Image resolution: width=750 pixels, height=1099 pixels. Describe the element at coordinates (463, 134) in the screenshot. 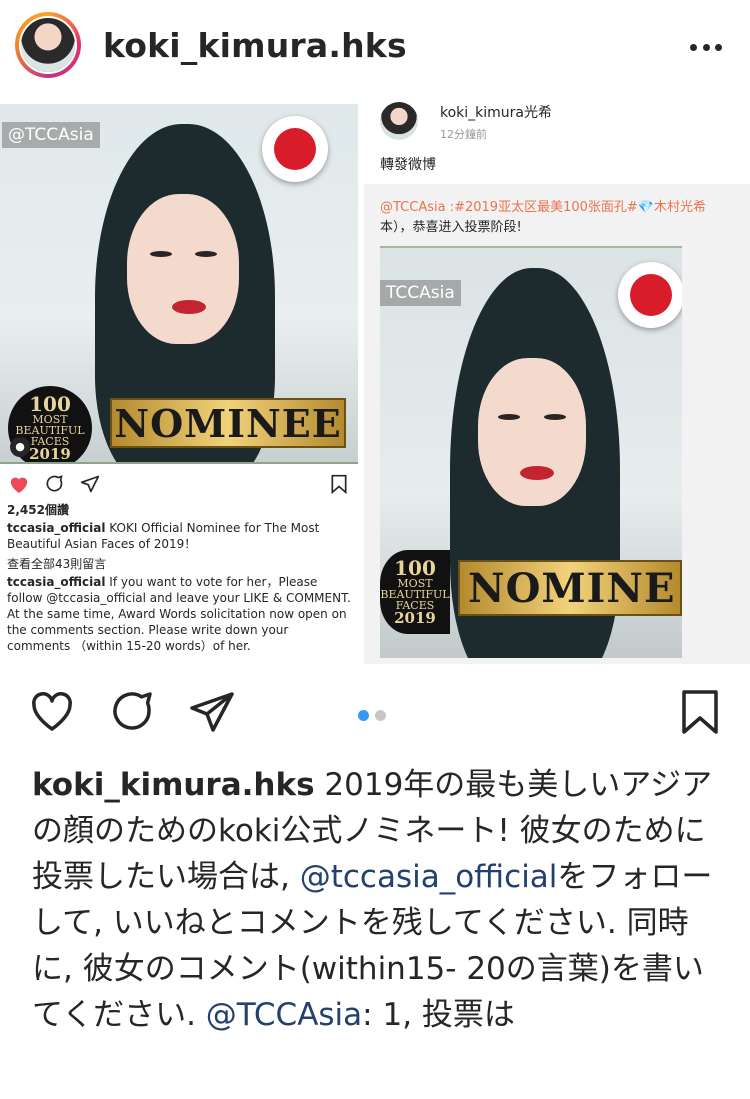

I see `weibo-time: 12分鐘前` at that location.